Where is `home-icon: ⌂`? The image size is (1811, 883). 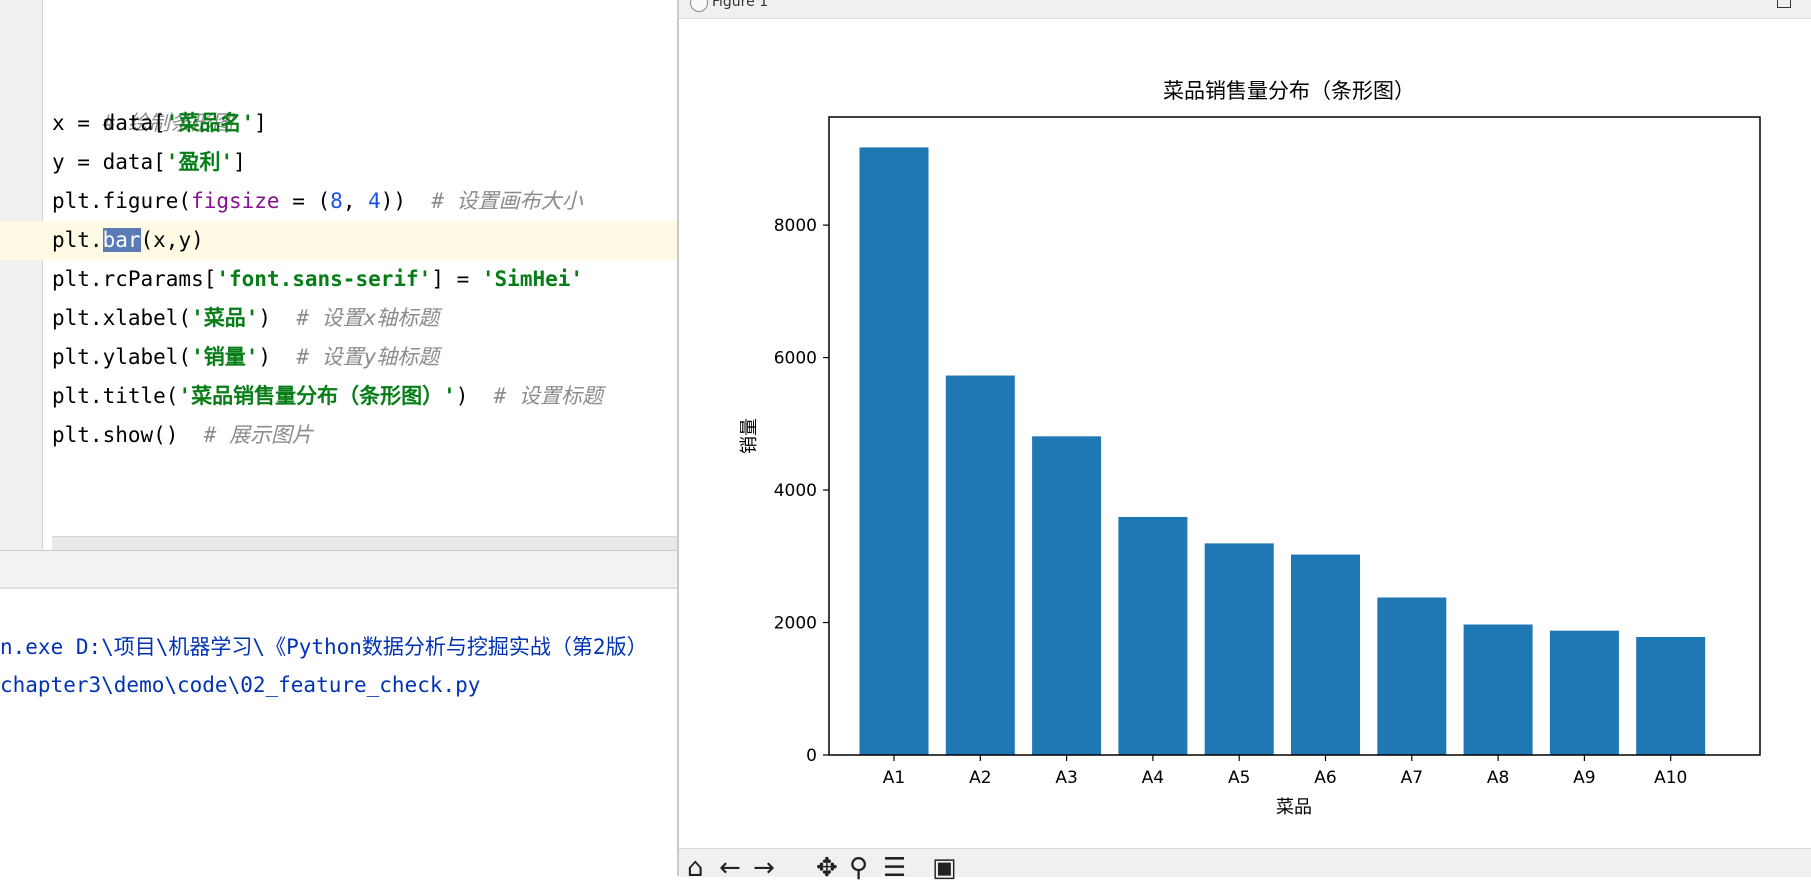 home-icon: ⌂ is located at coordinates (695, 868).